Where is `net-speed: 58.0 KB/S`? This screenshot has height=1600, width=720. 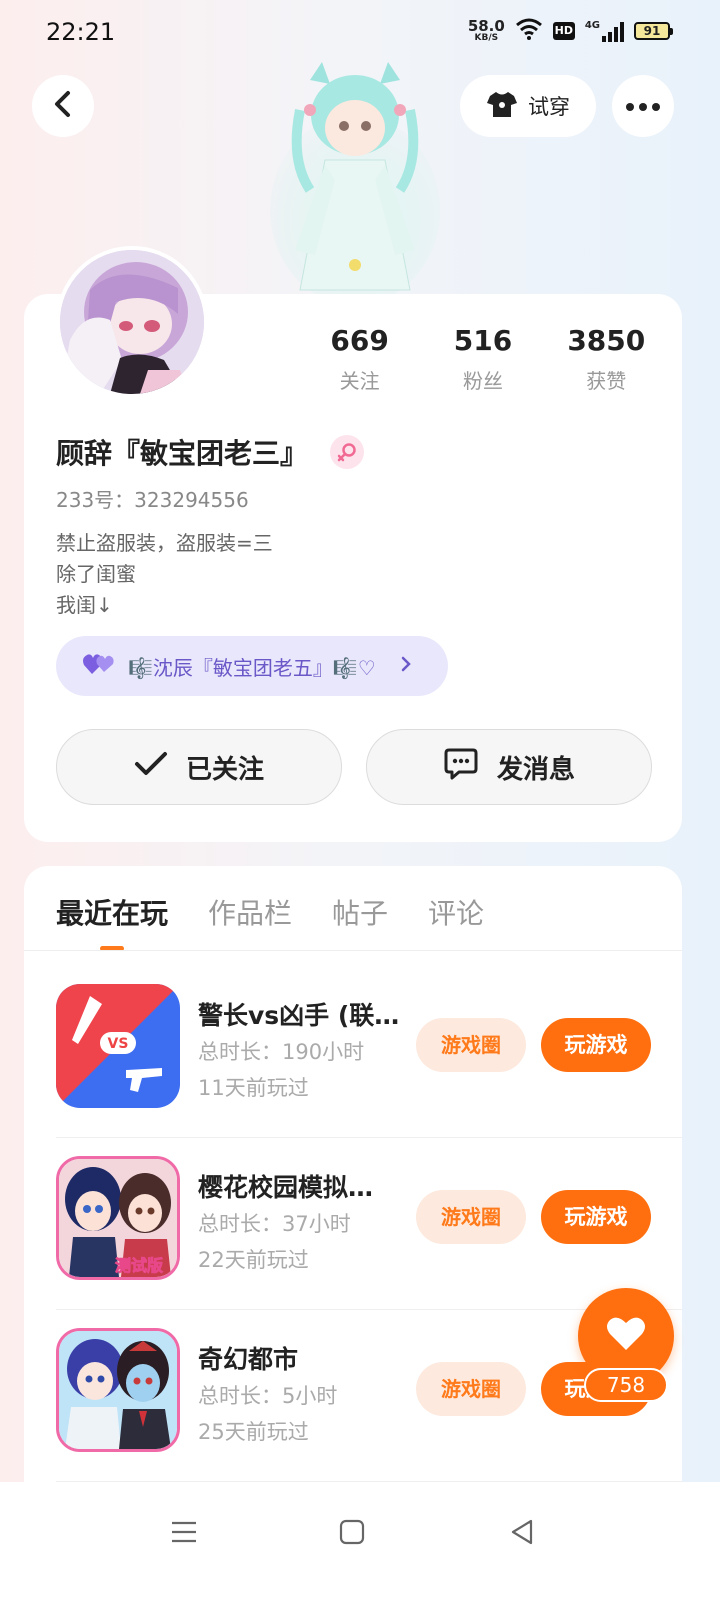
net-speed: 58.0 KB/S is located at coordinates (486, 31).